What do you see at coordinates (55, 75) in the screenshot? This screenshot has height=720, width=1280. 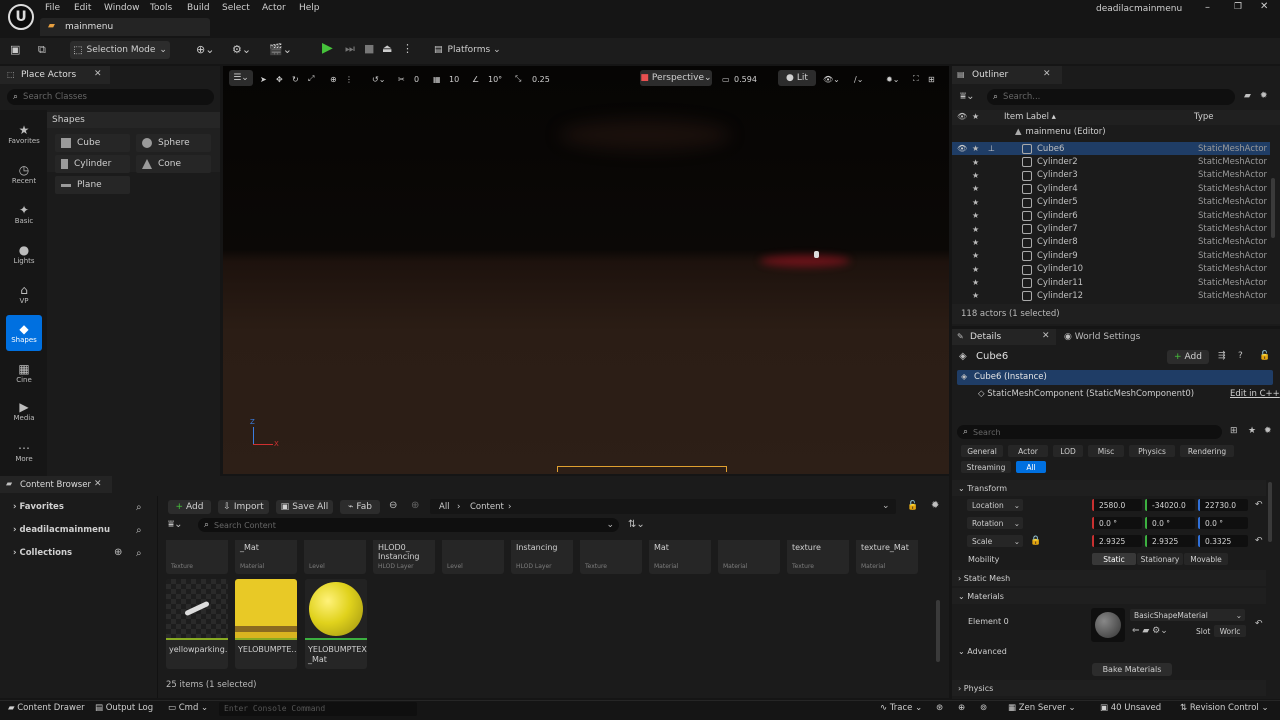 I see `place-actors-tab: ⬚ Place Actors ✕` at bounding box center [55, 75].